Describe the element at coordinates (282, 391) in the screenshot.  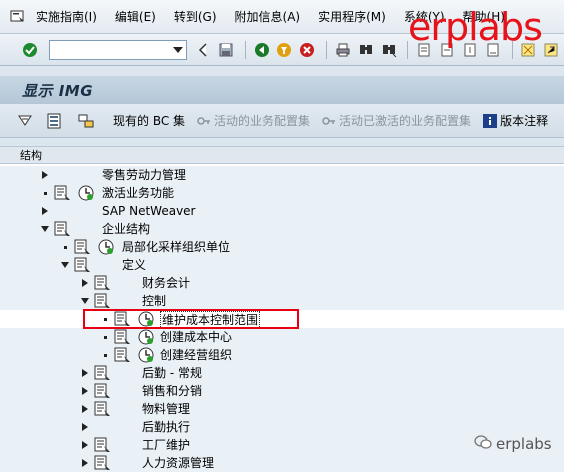
I see `tree-node-sales-distribution: 销售和分销` at that location.